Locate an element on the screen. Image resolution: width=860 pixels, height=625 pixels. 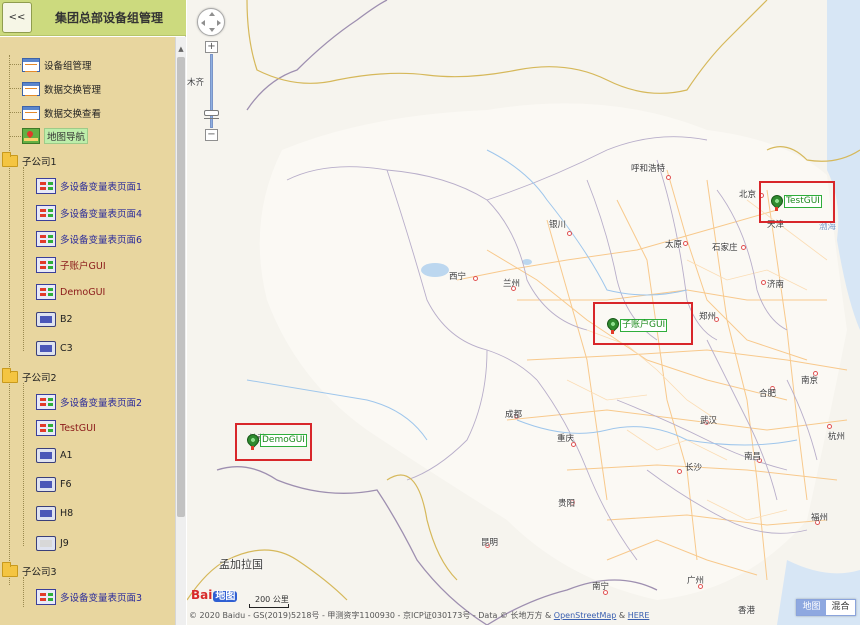
osm-link: OpenStreetMap is located at coordinates (585, 615).